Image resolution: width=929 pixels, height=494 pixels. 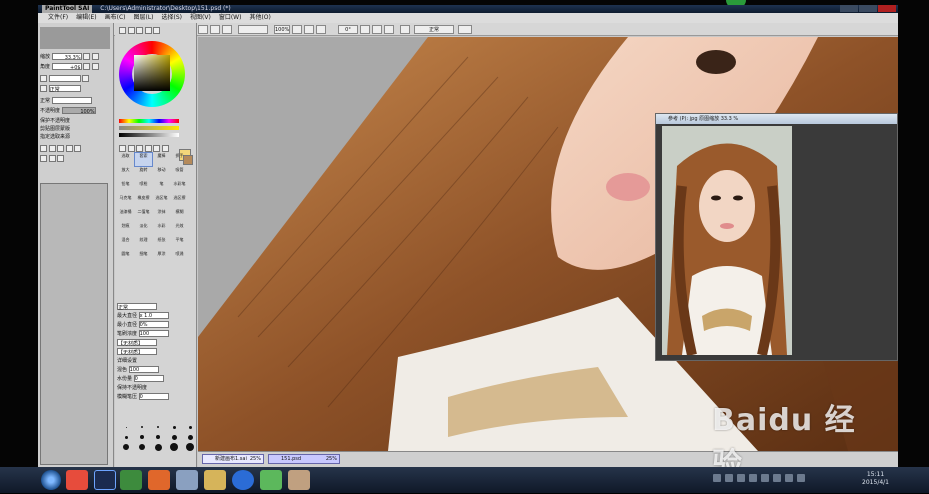 What do you see at coordinates (161, 201) in the screenshot?
I see `tool-slot: 选区笔` at bounding box center [161, 201].